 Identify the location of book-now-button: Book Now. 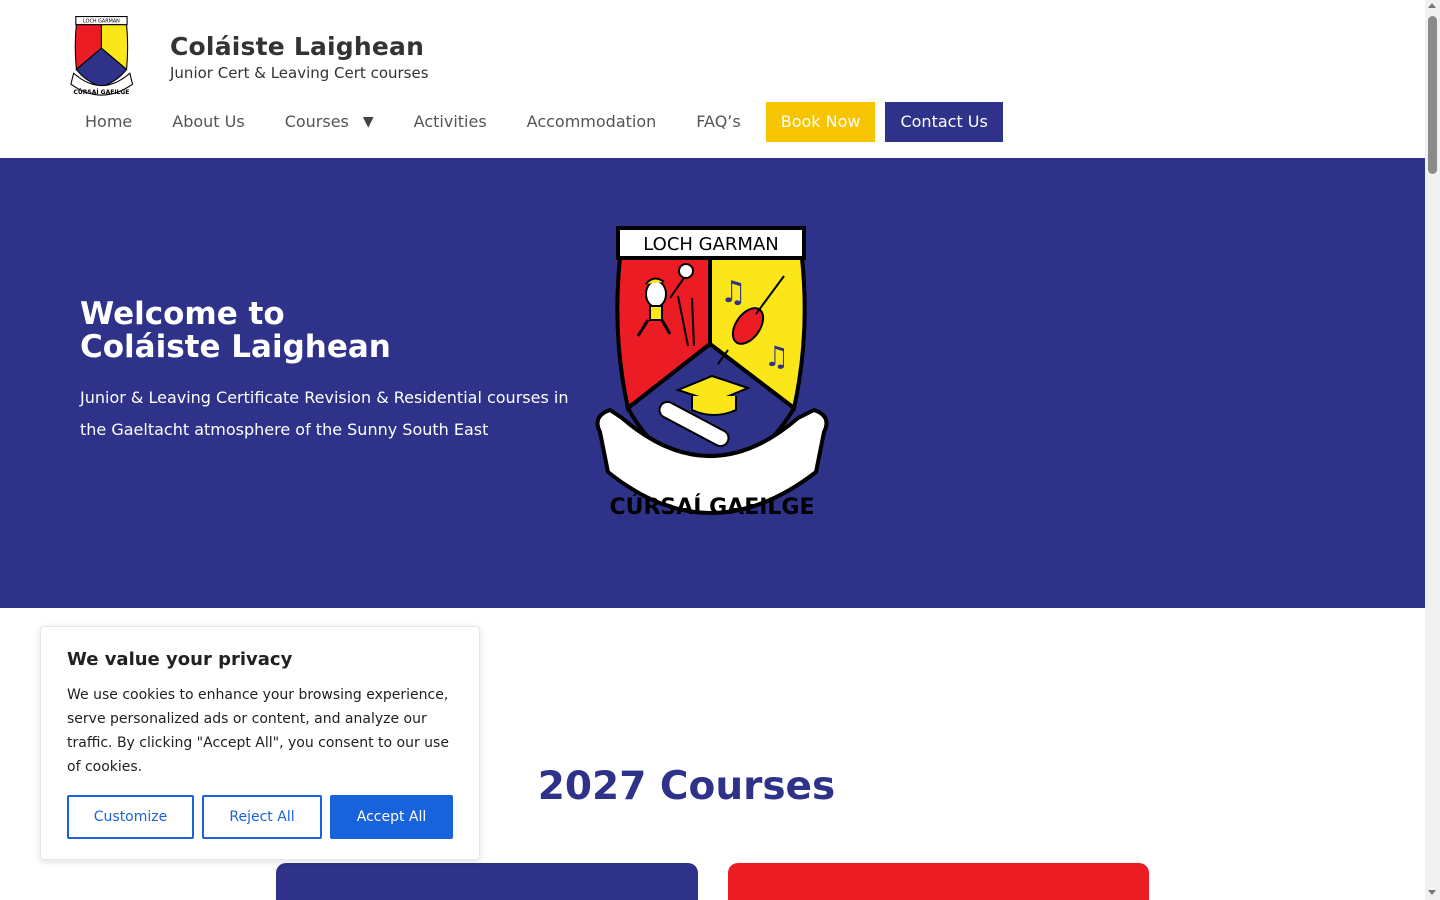
(820, 122).